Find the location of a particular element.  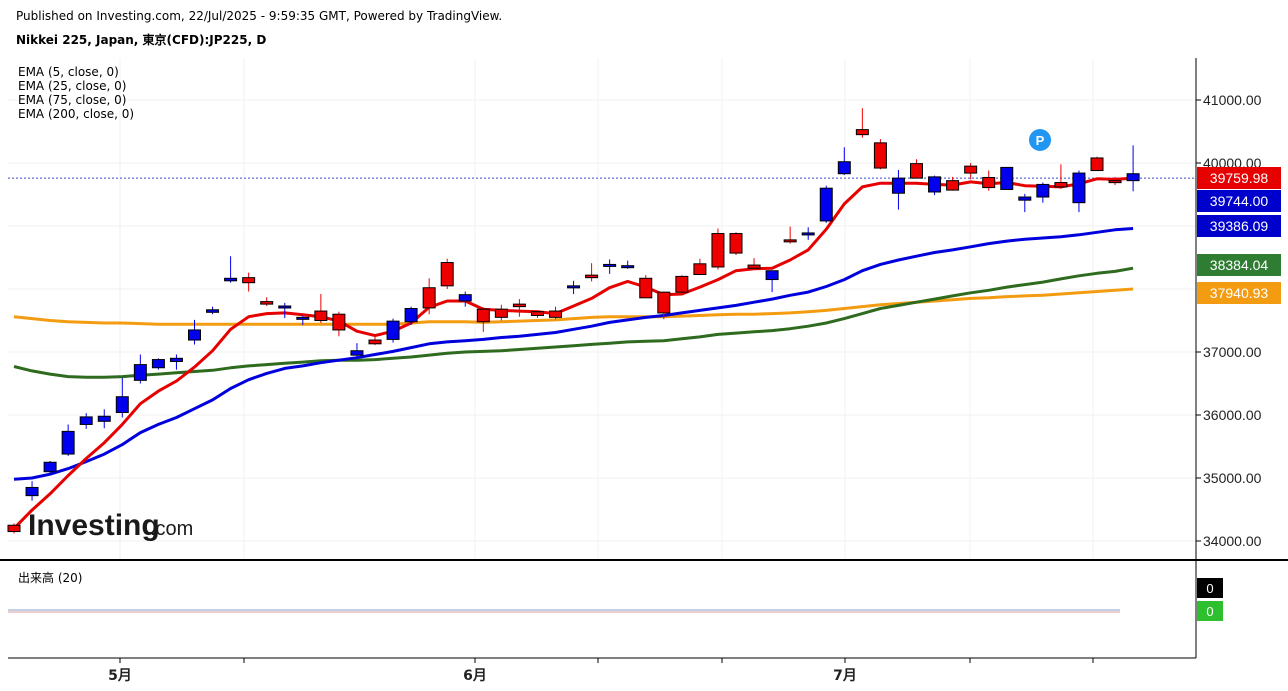

legend-ema200: EMA (200, close, 0) is located at coordinates (76, 114).